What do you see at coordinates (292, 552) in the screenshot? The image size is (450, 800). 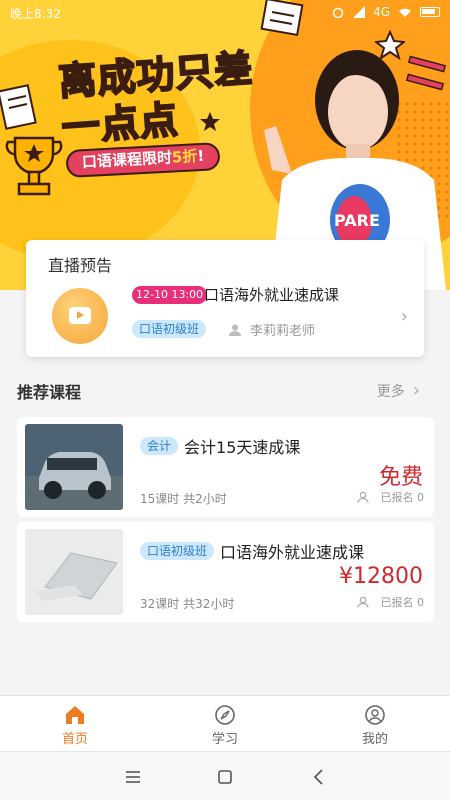 I see `course-title: 口语海外就业速成课` at bounding box center [292, 552].